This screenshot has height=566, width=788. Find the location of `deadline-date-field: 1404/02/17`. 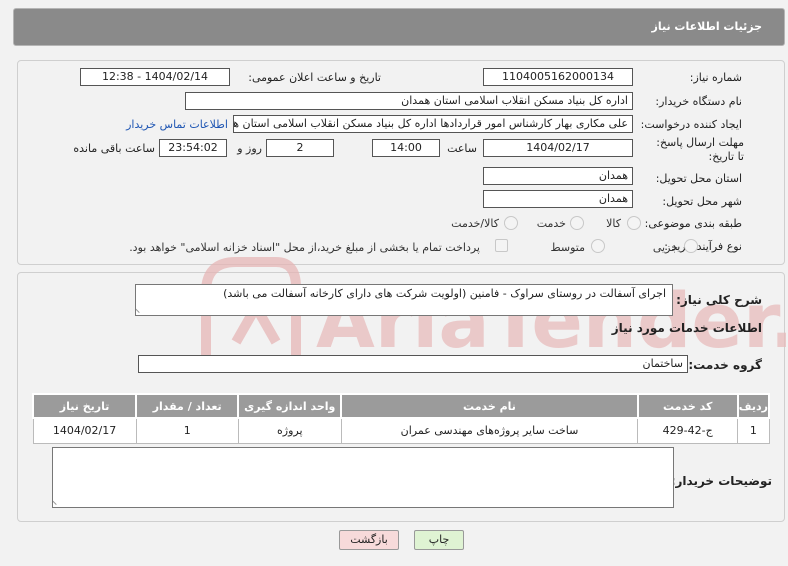

deadline-date-field: 1404/02/17 is located at coordinates (558, 148).